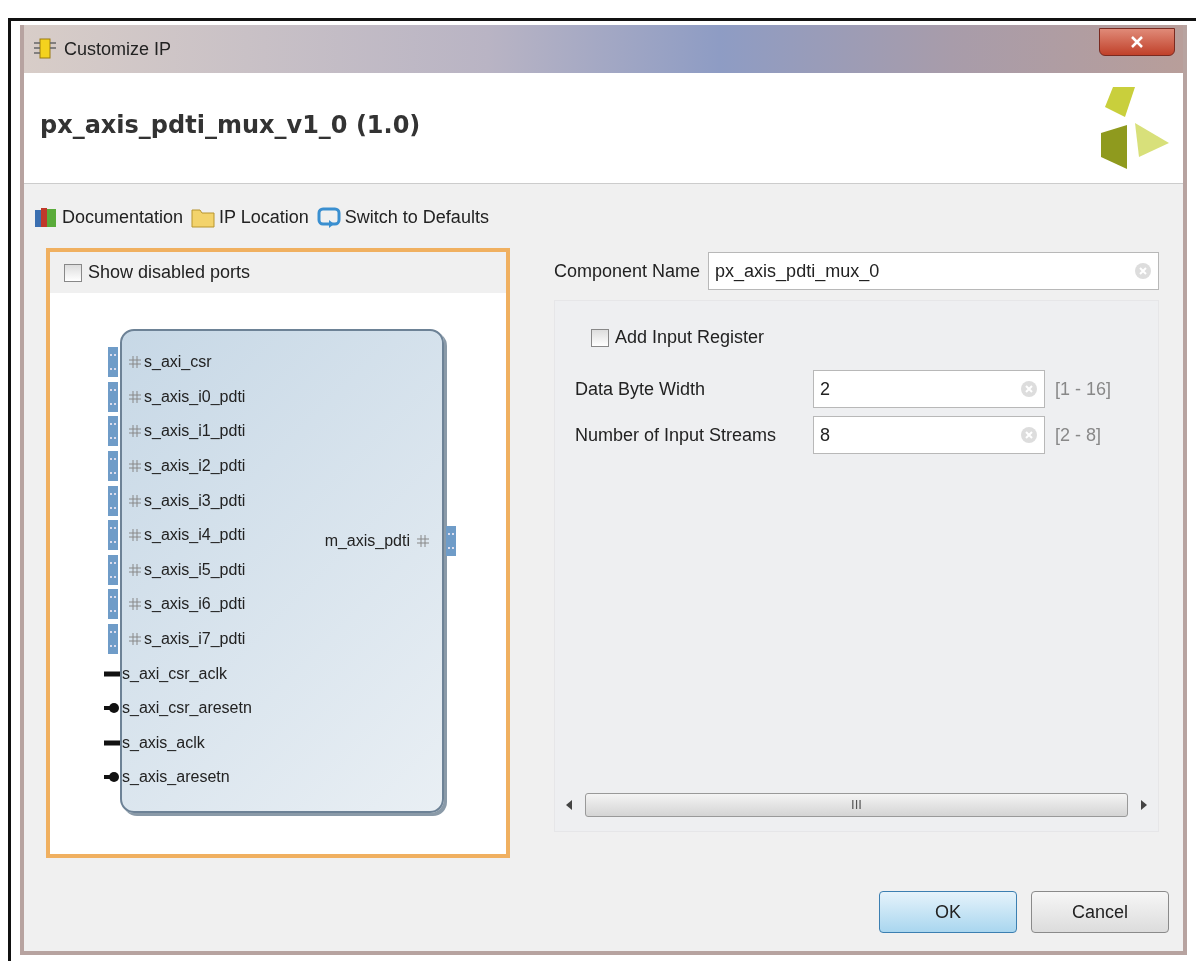 The image size is (1196, 961). Describe the element at coordinates (203, 217) in the screenshot. I see `folder-icon` at that location.